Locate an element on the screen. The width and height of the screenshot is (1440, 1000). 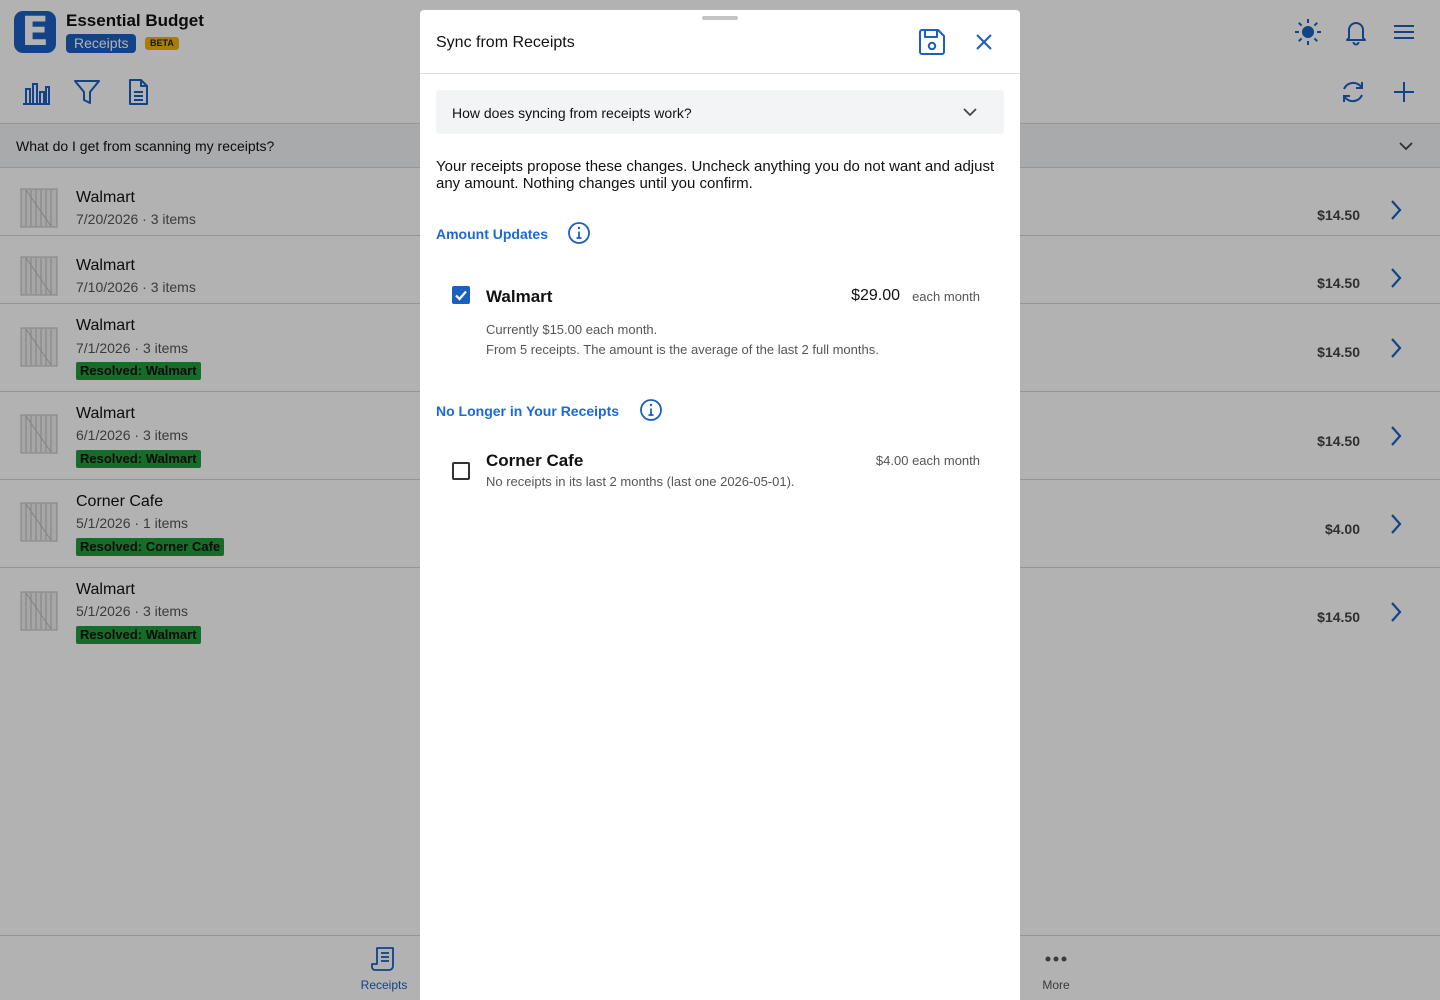
save-icon is located at coordinates (932, 42).